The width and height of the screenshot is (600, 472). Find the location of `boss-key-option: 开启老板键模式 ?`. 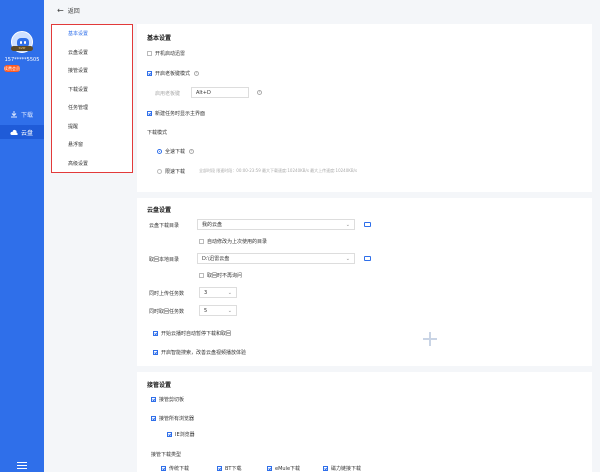

boss-key-option: 开启老板键模式 ? is located at coordinates (173, 73).